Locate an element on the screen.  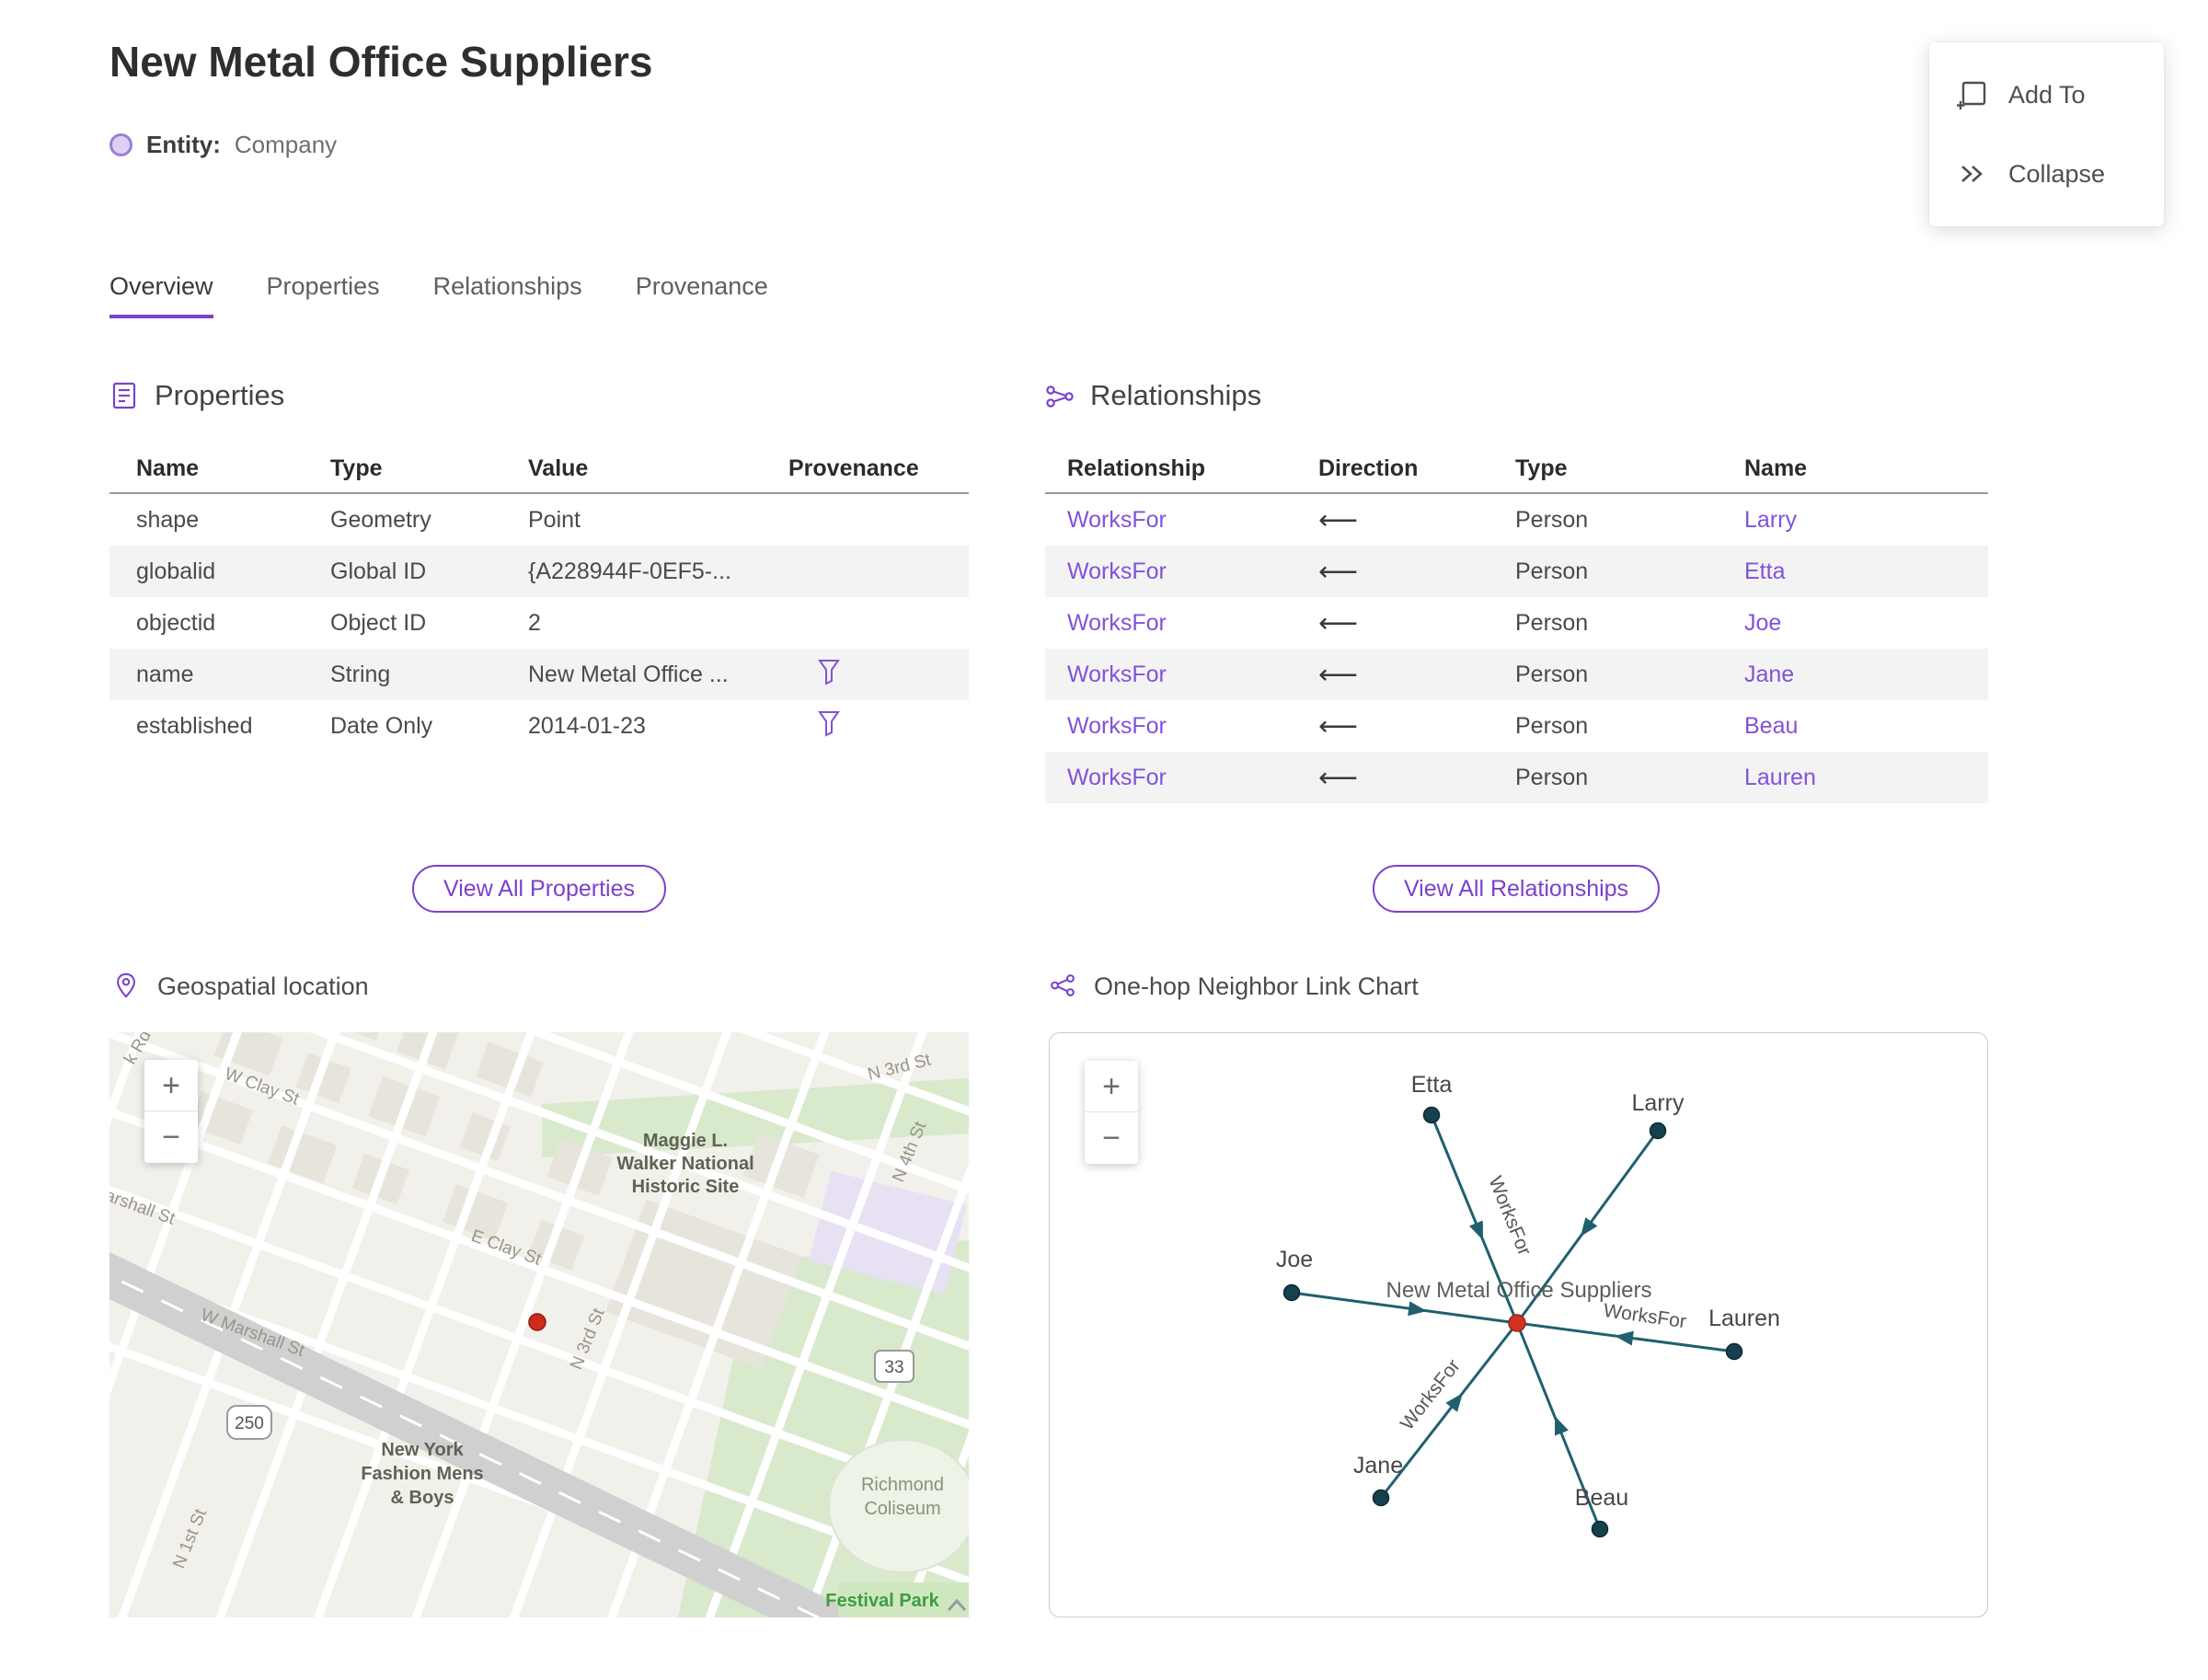
col-value: Value is located at coordinates (558, 468).